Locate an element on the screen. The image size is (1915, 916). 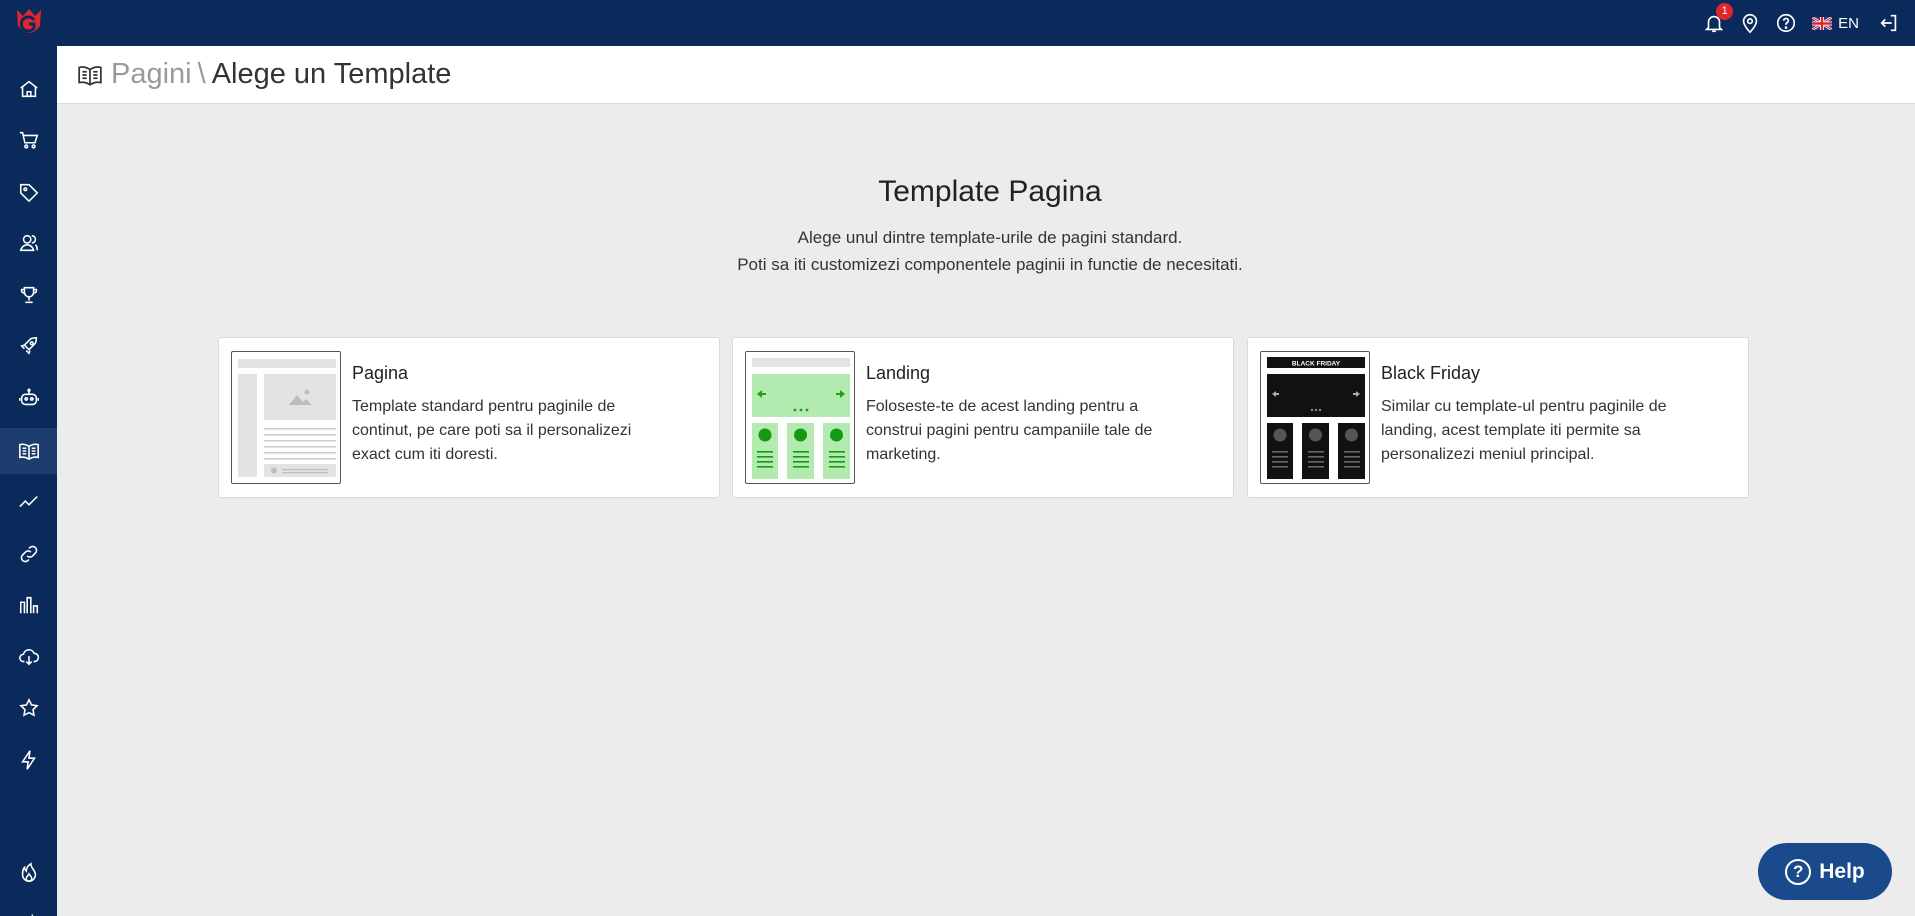
bolt-icon is located at coordinates (28, 760).